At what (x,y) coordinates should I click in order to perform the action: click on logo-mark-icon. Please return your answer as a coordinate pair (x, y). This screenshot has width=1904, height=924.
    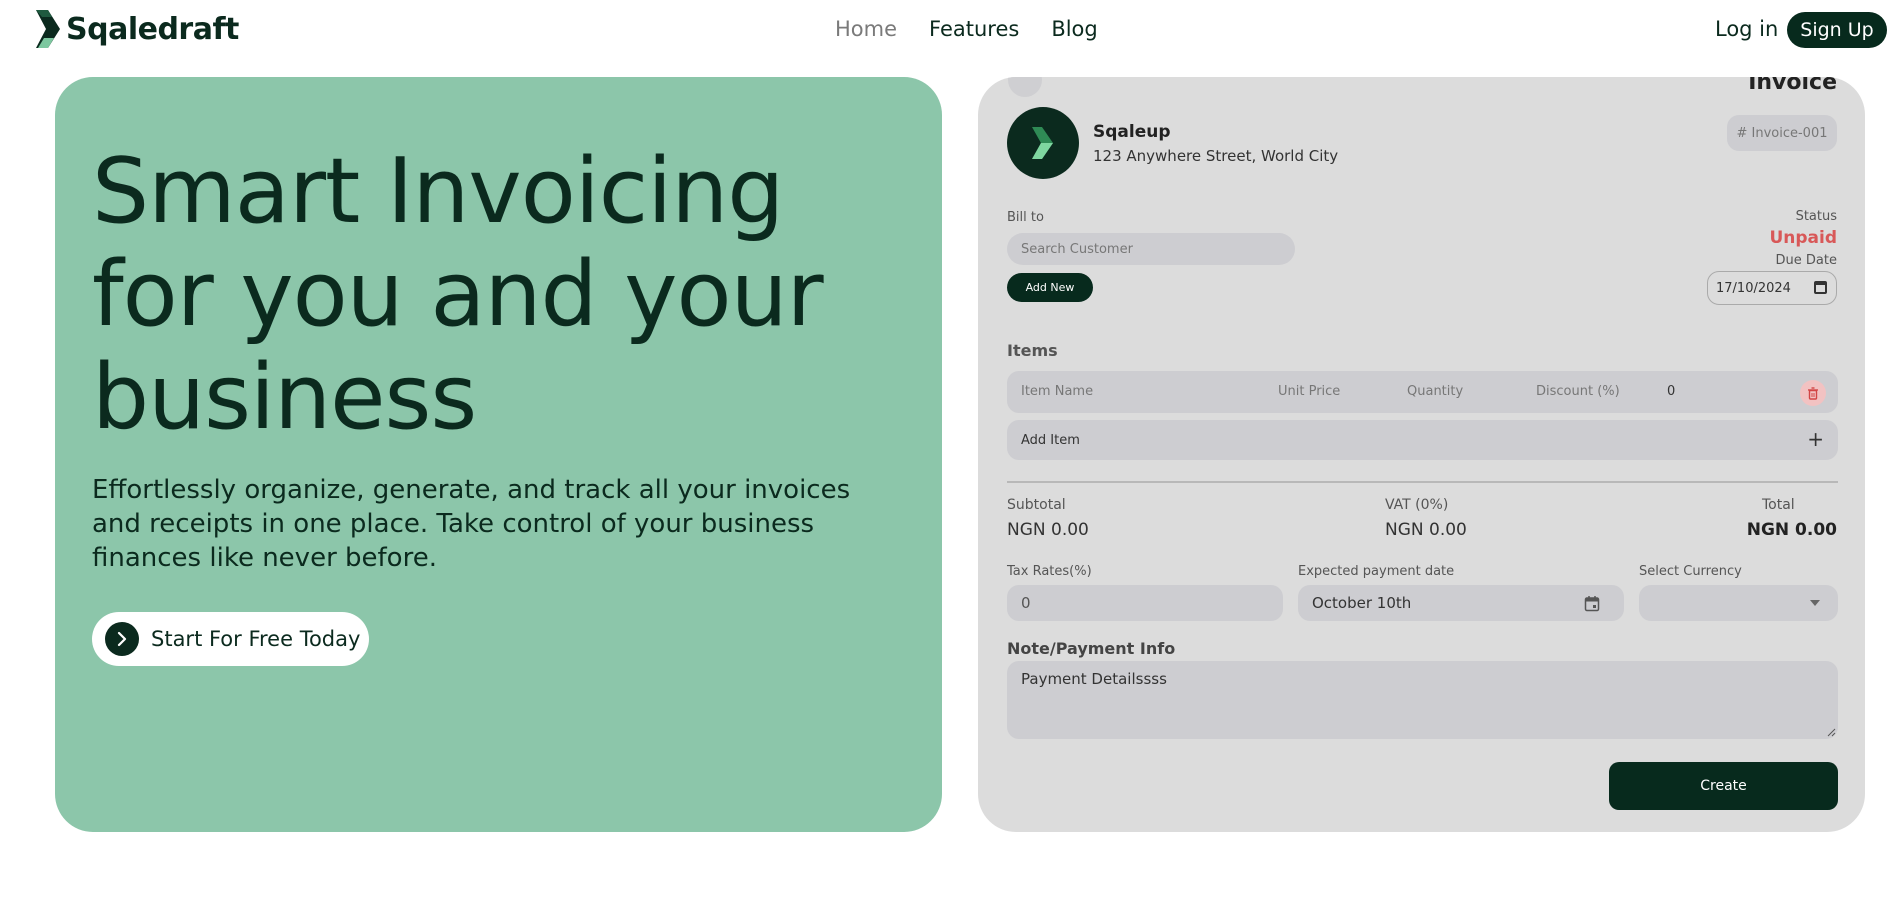
    Looking at the image, I should click on (48, 29).